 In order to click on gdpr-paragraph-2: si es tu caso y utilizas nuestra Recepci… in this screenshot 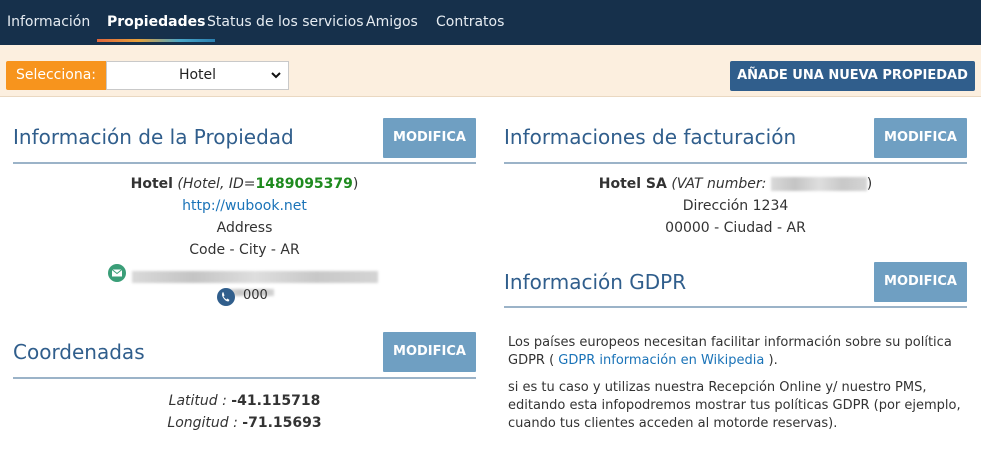, I will do `click(734, 405)`.